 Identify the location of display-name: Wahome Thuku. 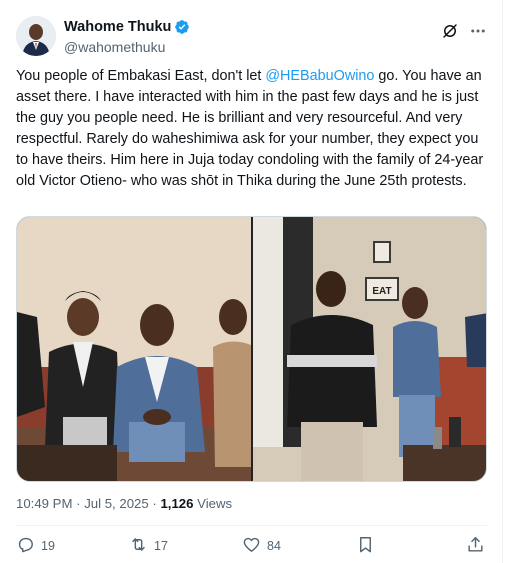
(117, 27).